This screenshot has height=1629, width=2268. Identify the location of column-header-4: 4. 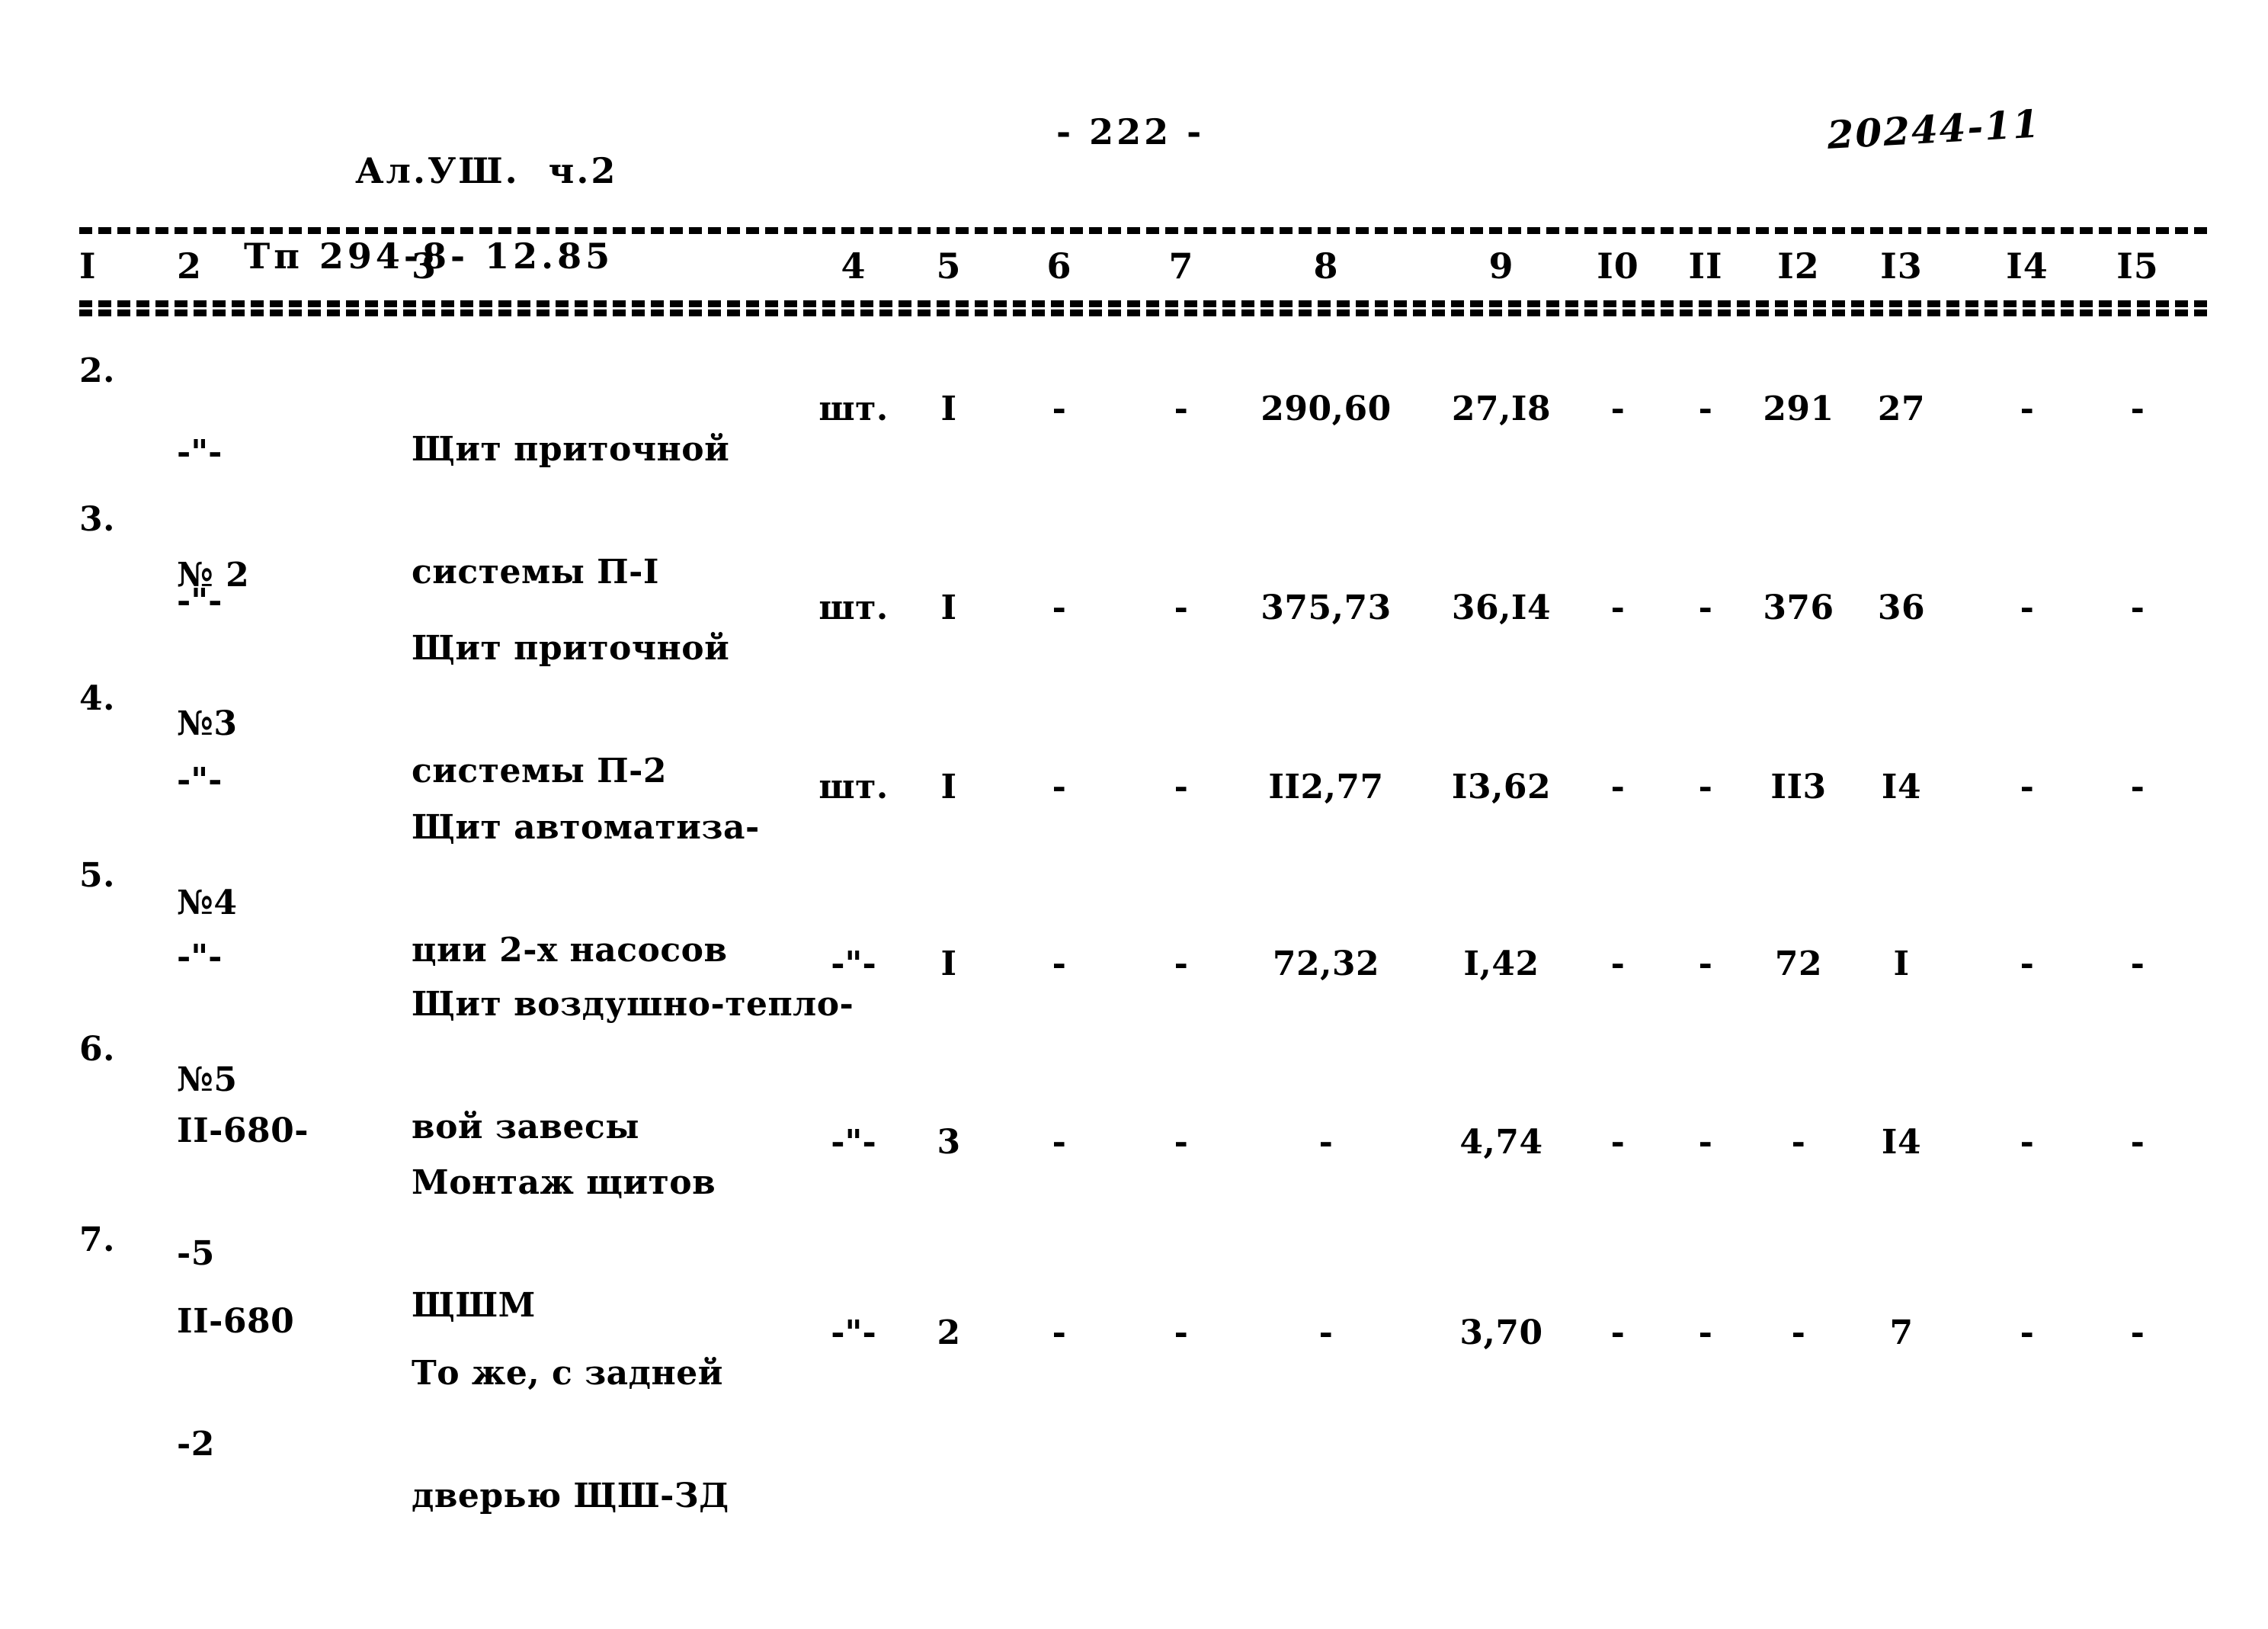
(854, 266).